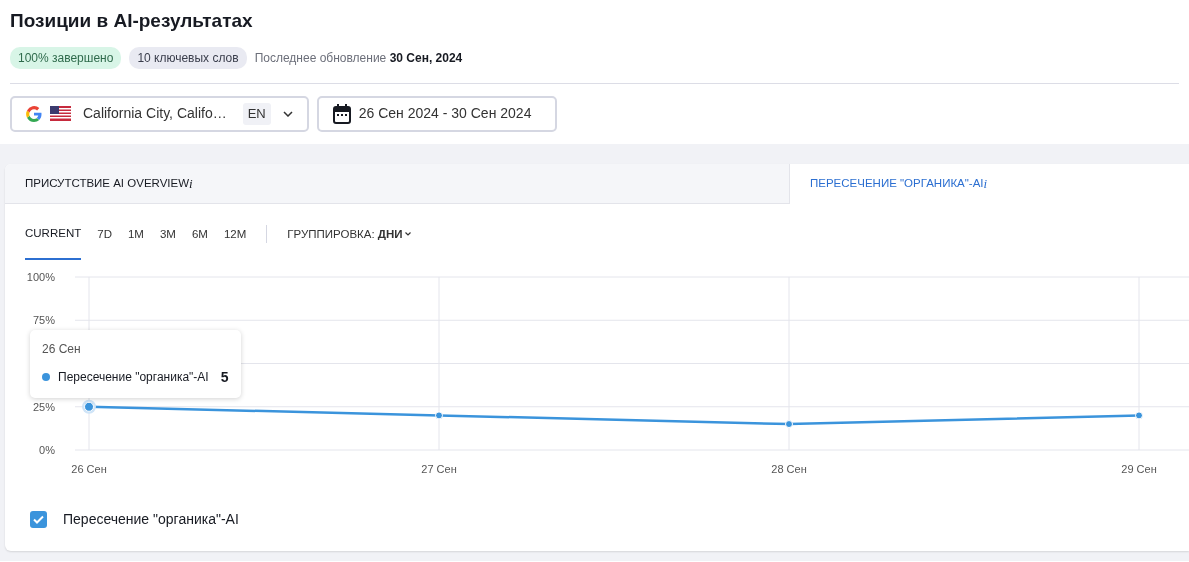 Image resolution: width=1189 pixels, height=562 pixels. Describe the element at coordinates (358, 58) in the screenshot. I see `last-update-text: Последнее обновление 30 Сен, 2024` at that location.